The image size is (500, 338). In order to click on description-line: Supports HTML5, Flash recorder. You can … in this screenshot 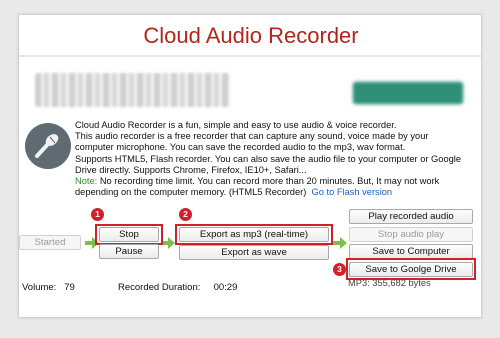, I will do `click(268, 158)`.